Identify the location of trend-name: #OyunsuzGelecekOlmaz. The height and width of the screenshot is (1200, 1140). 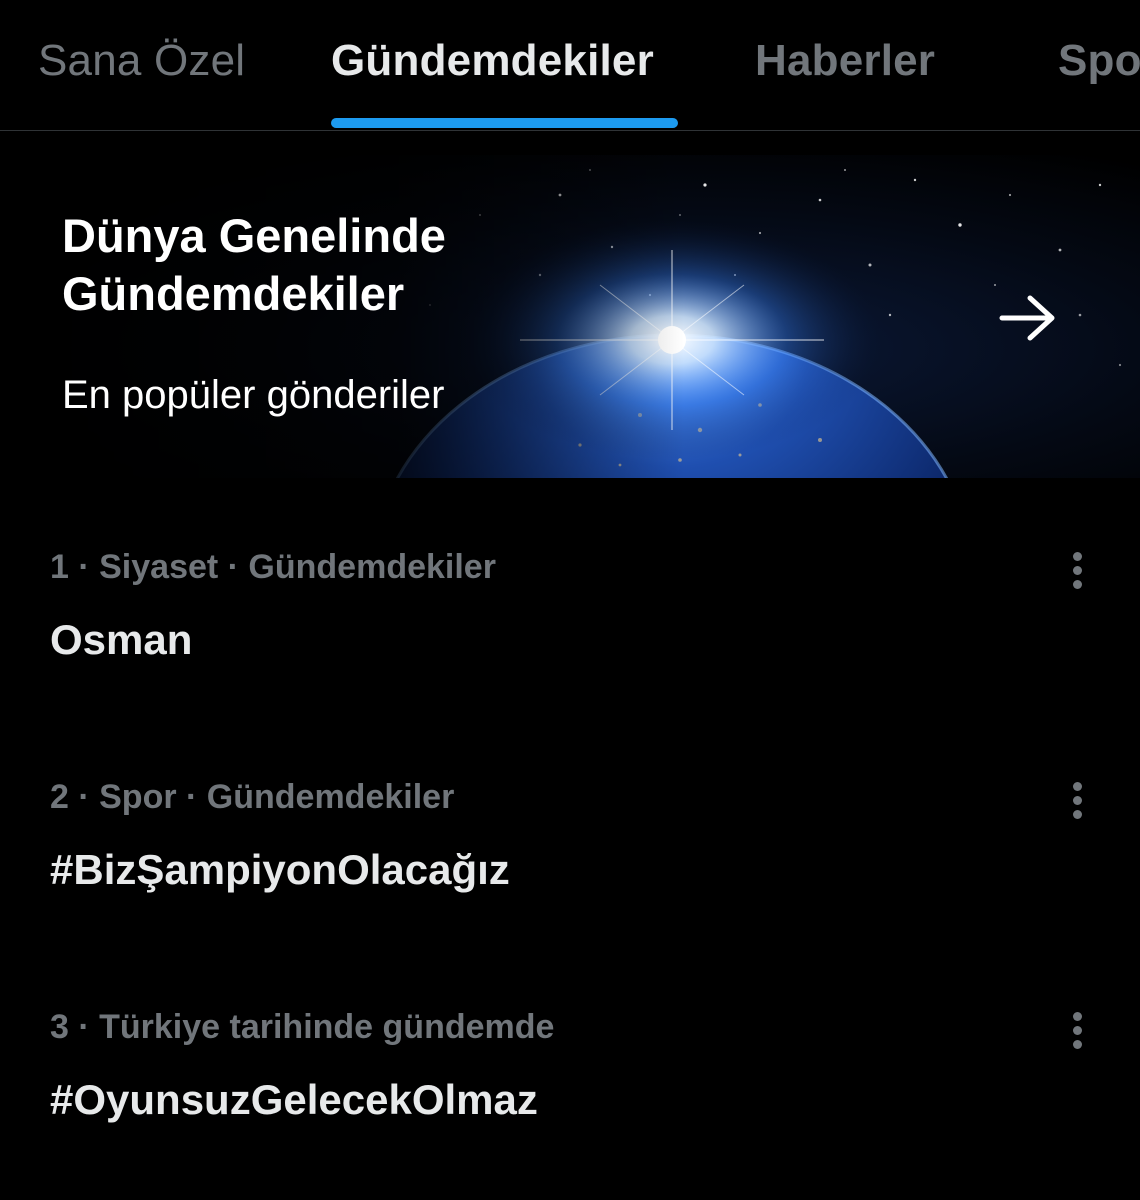
(294, 1099).